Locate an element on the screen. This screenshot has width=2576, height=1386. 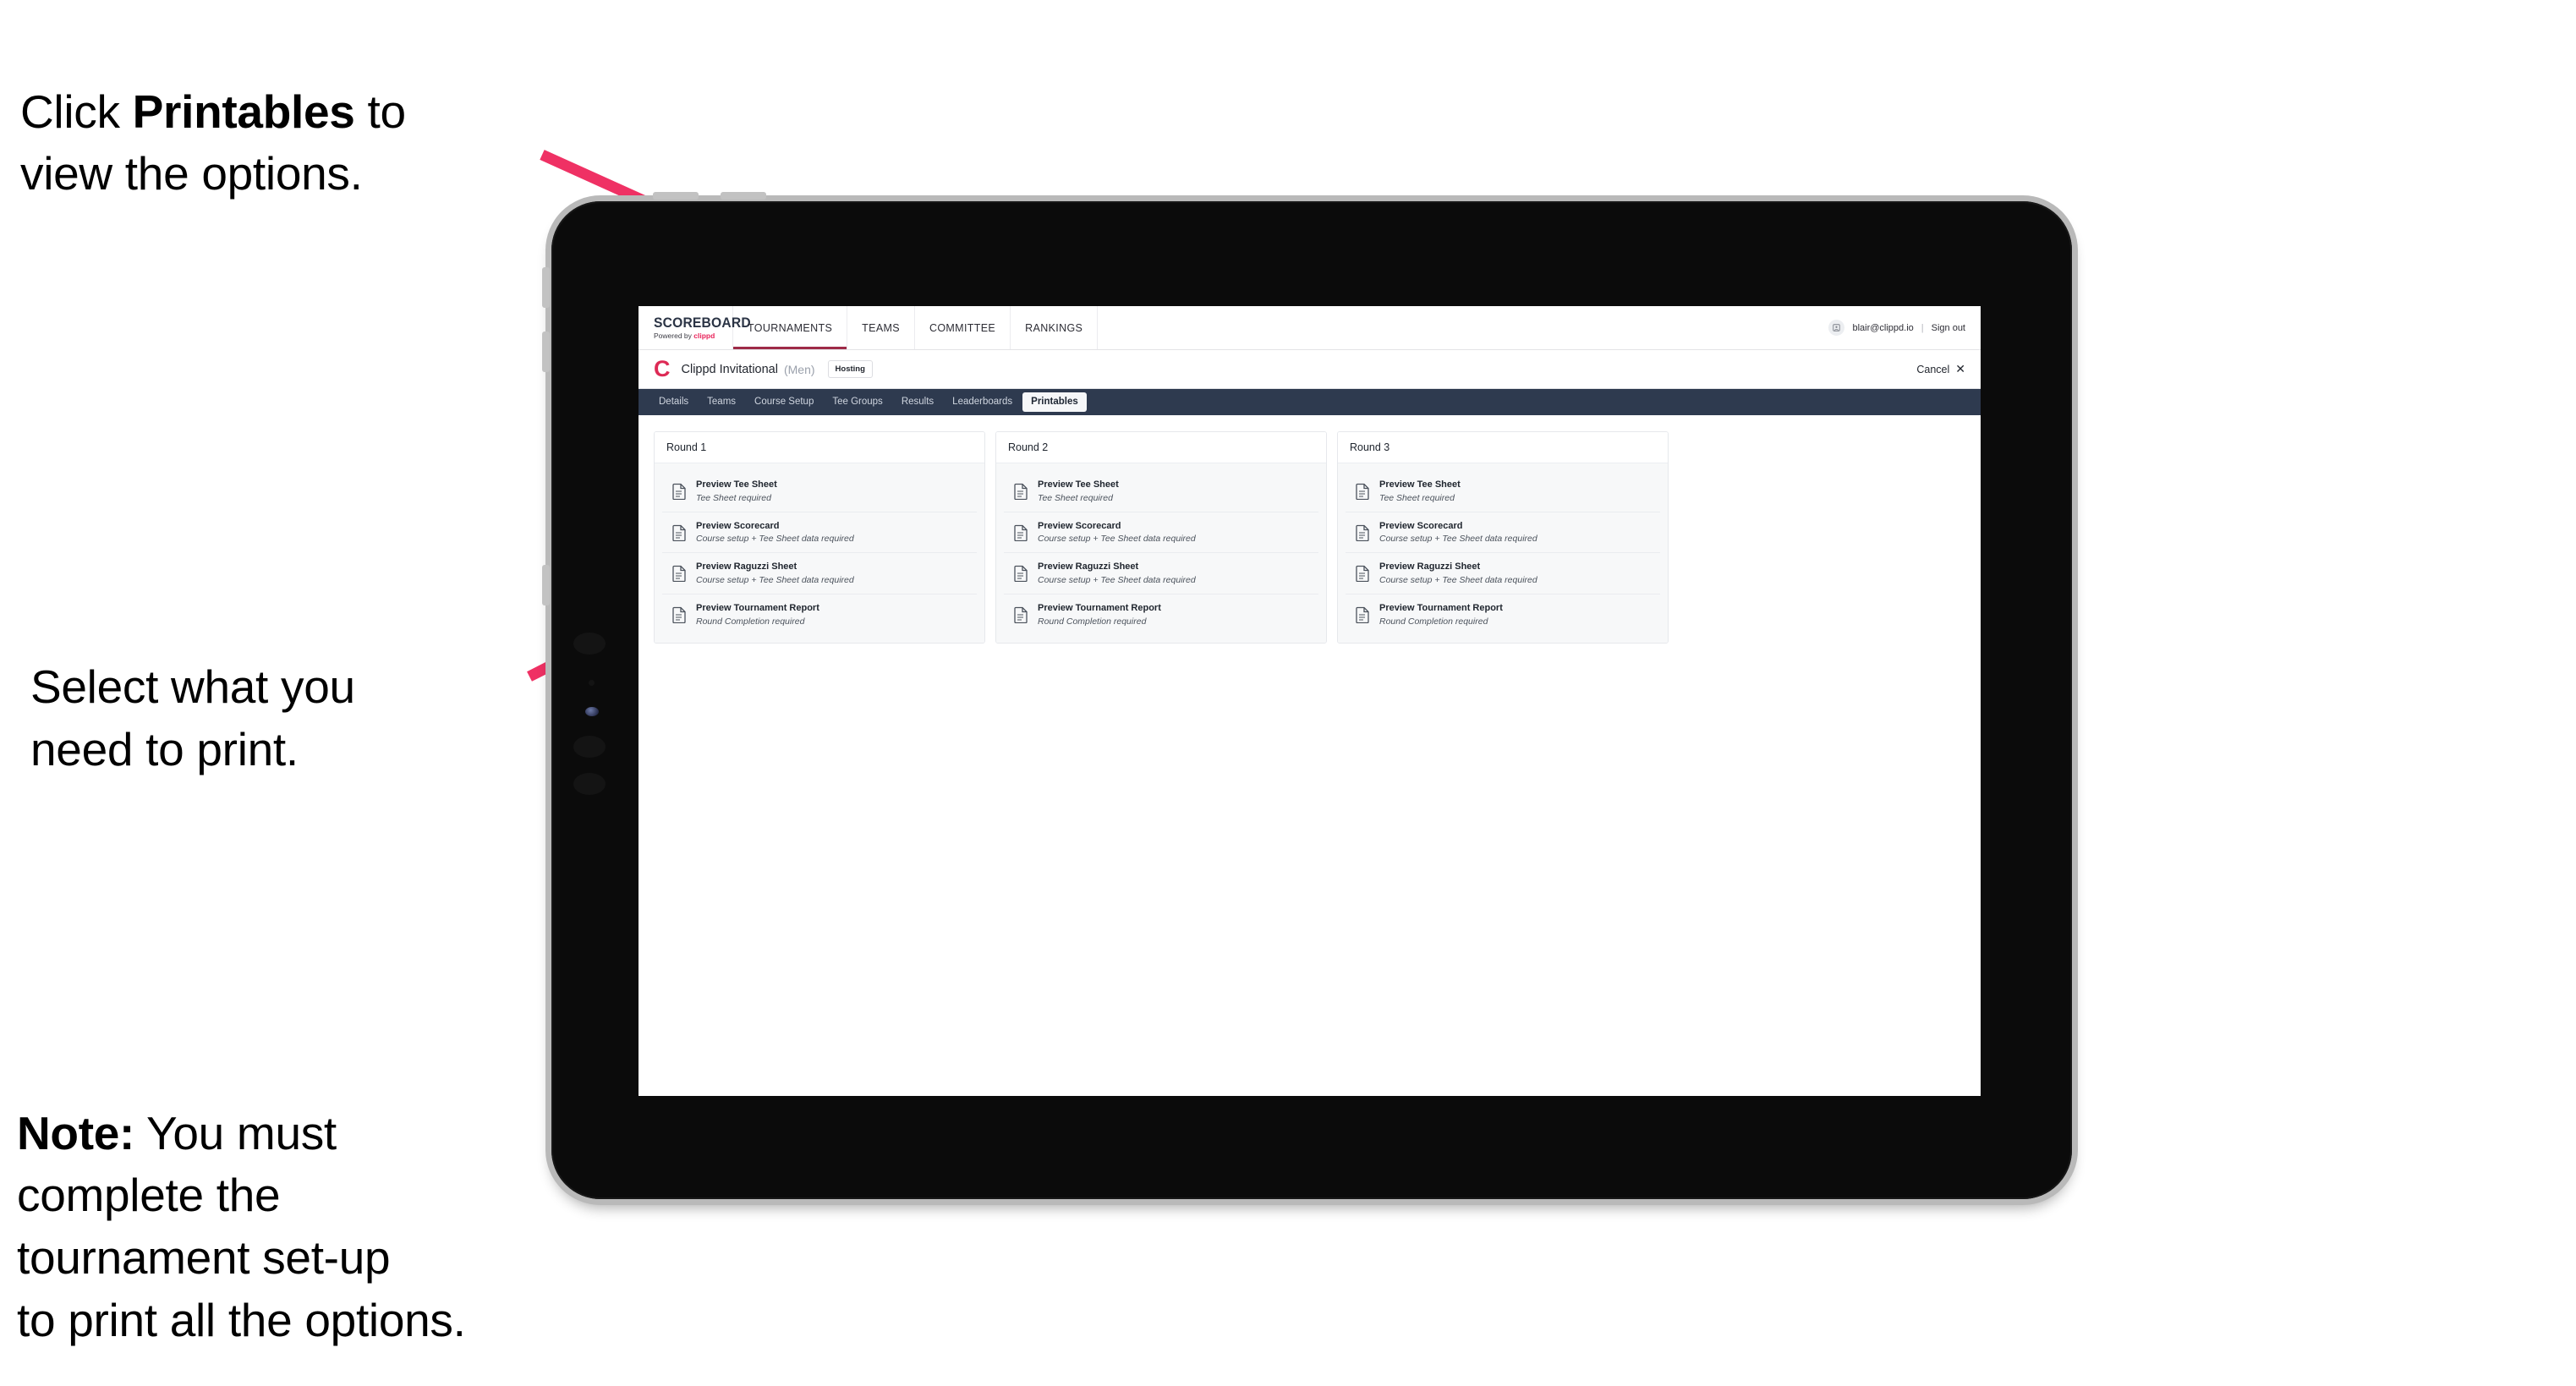
nav-item-committee: COMMITTEE is located at coordinates (963, 327).